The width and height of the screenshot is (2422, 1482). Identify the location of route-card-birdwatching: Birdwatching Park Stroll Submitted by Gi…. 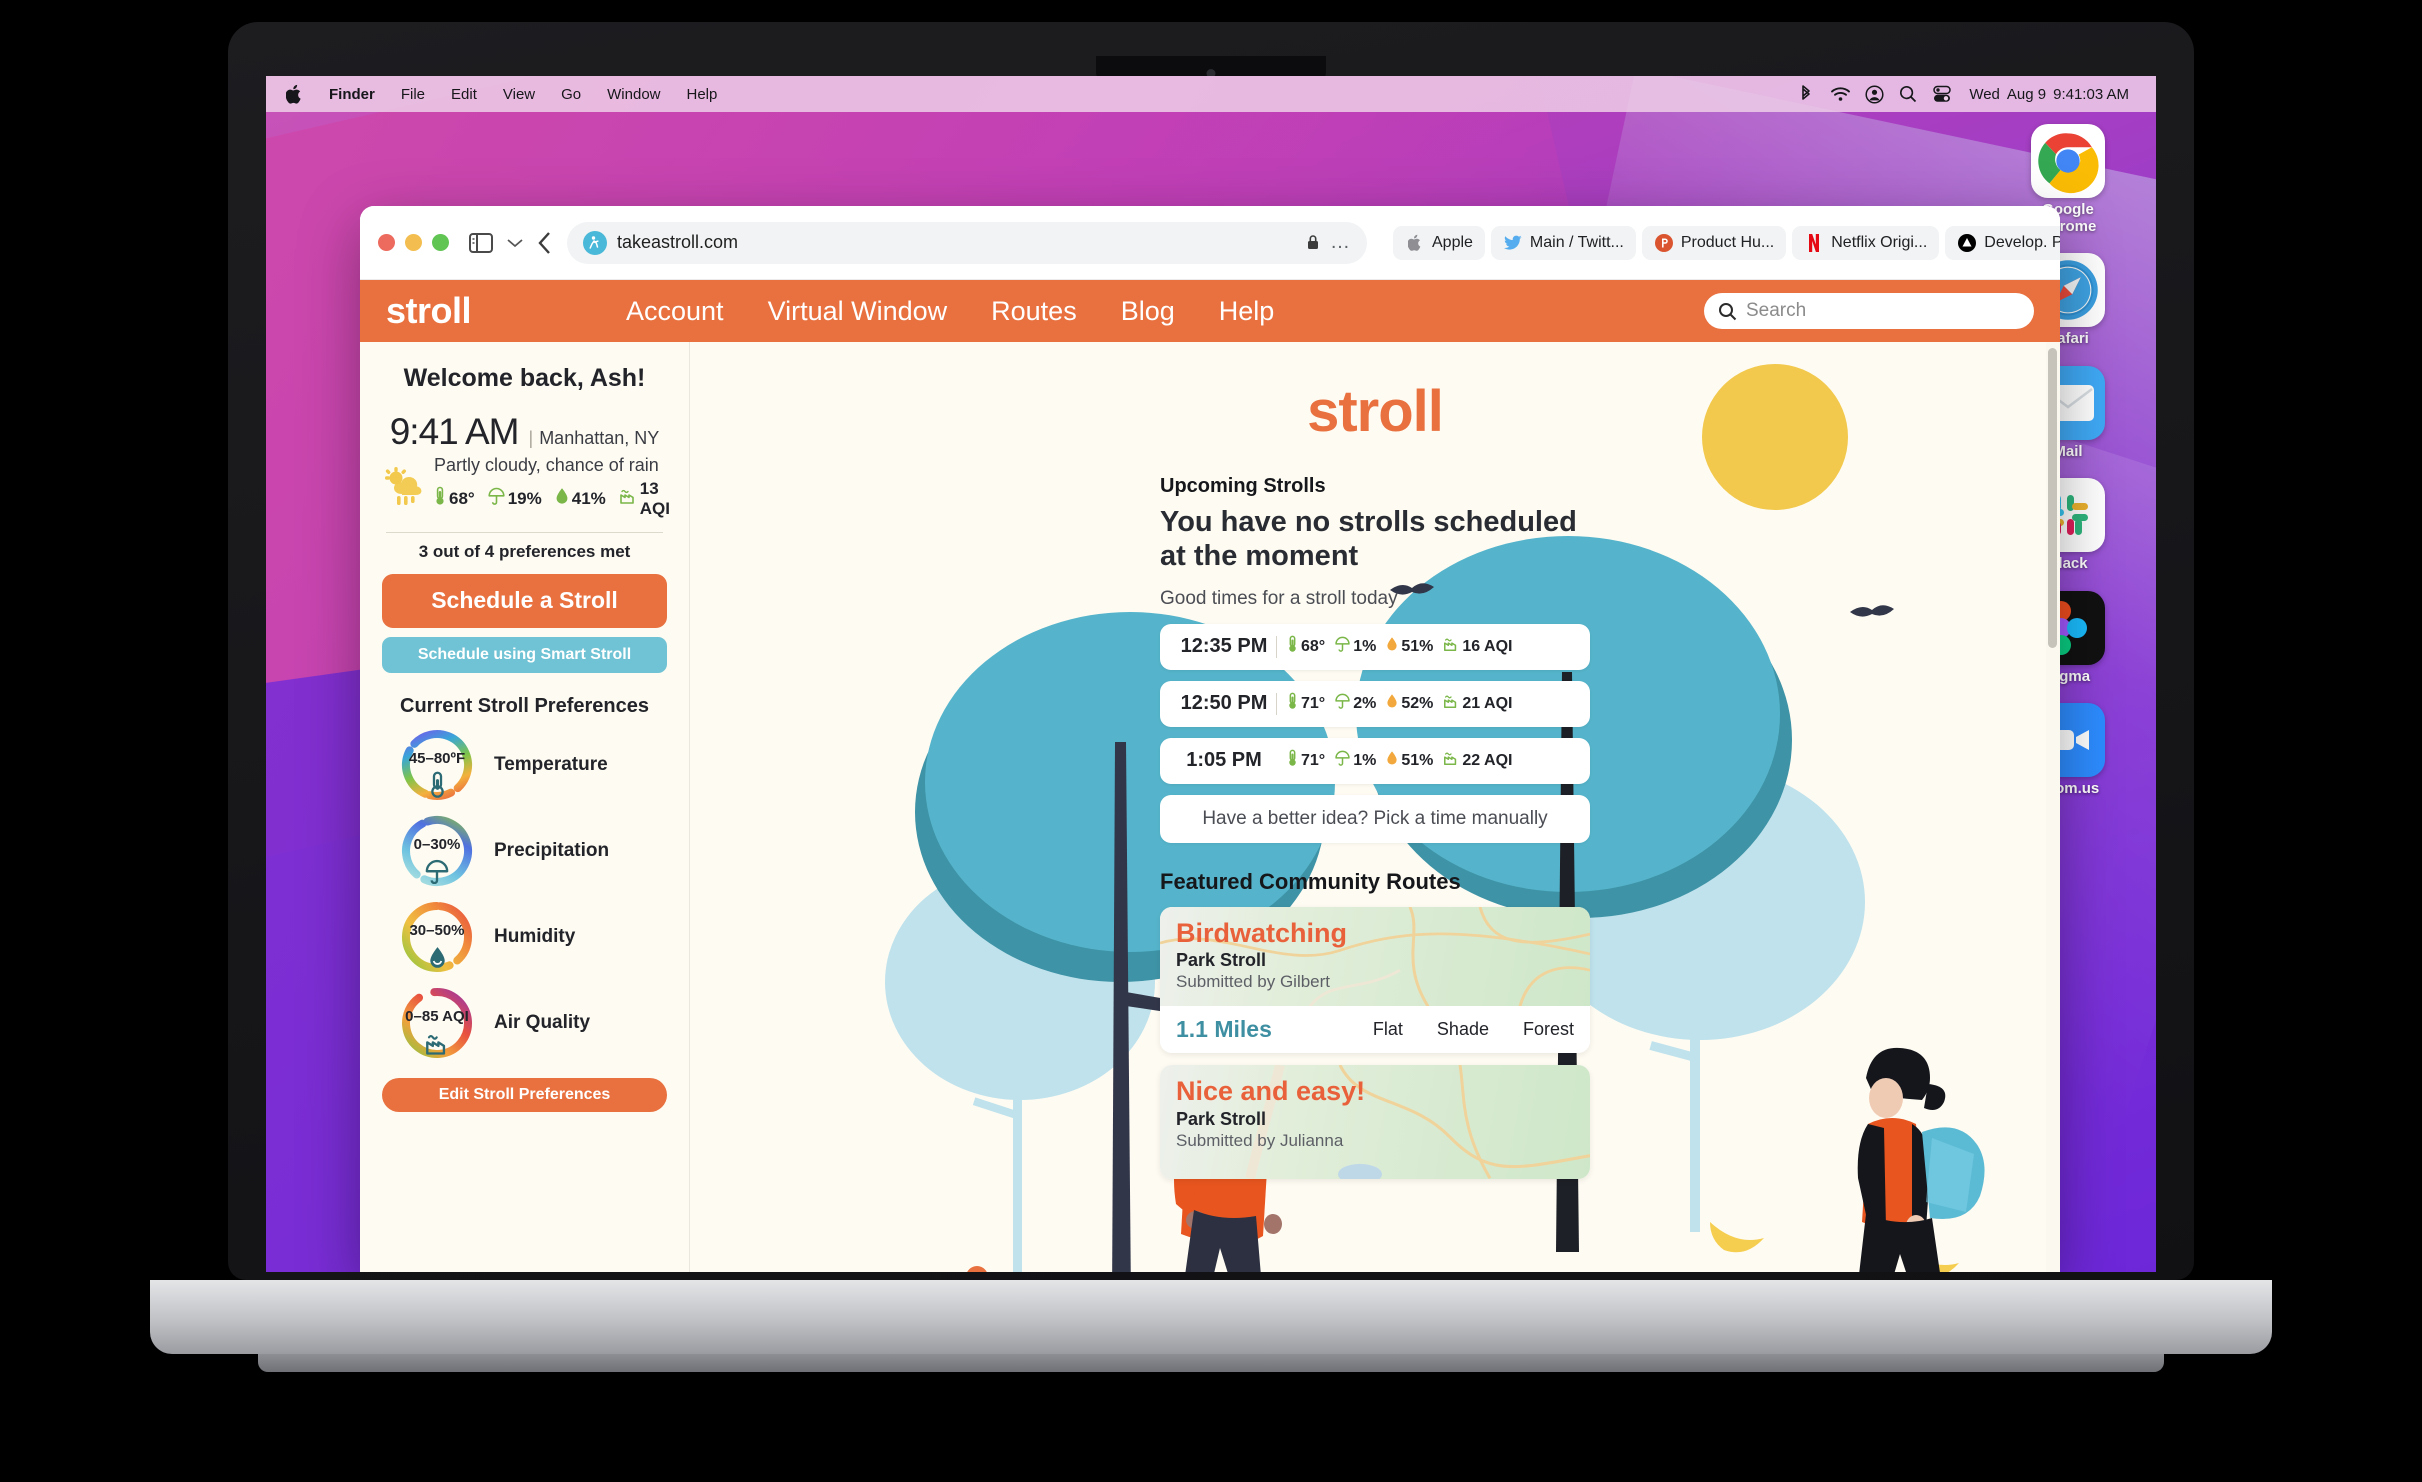
(1375, 980).